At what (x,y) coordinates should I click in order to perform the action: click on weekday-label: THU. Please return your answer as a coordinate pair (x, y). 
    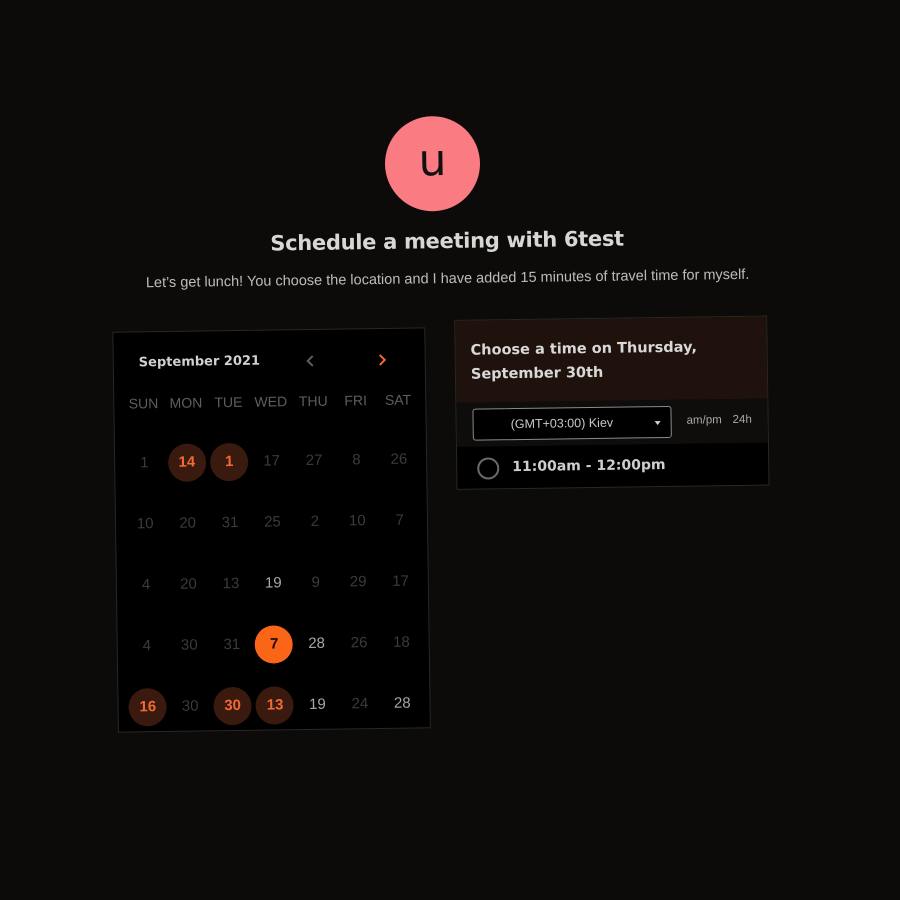
    Looking at the image, I should click on (313, 401).